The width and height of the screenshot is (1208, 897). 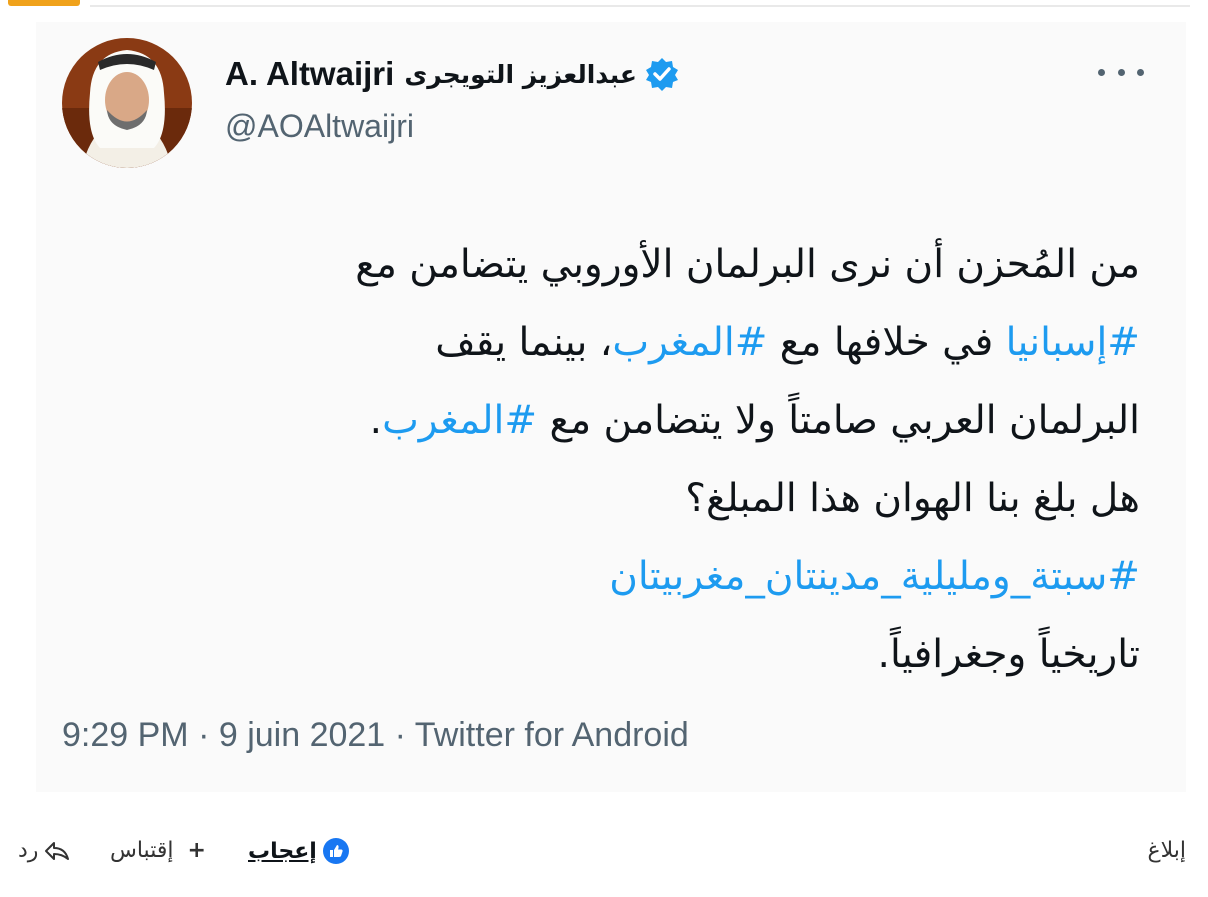 I want to click on report-label: إبلاغ, so click(x=1167, y=850).